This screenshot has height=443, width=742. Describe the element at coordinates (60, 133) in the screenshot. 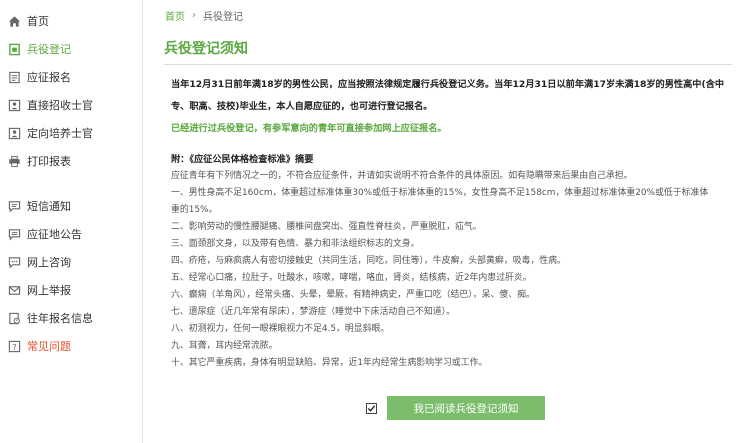

I see `sidebar-item-label: 定向培养士官` at that location.